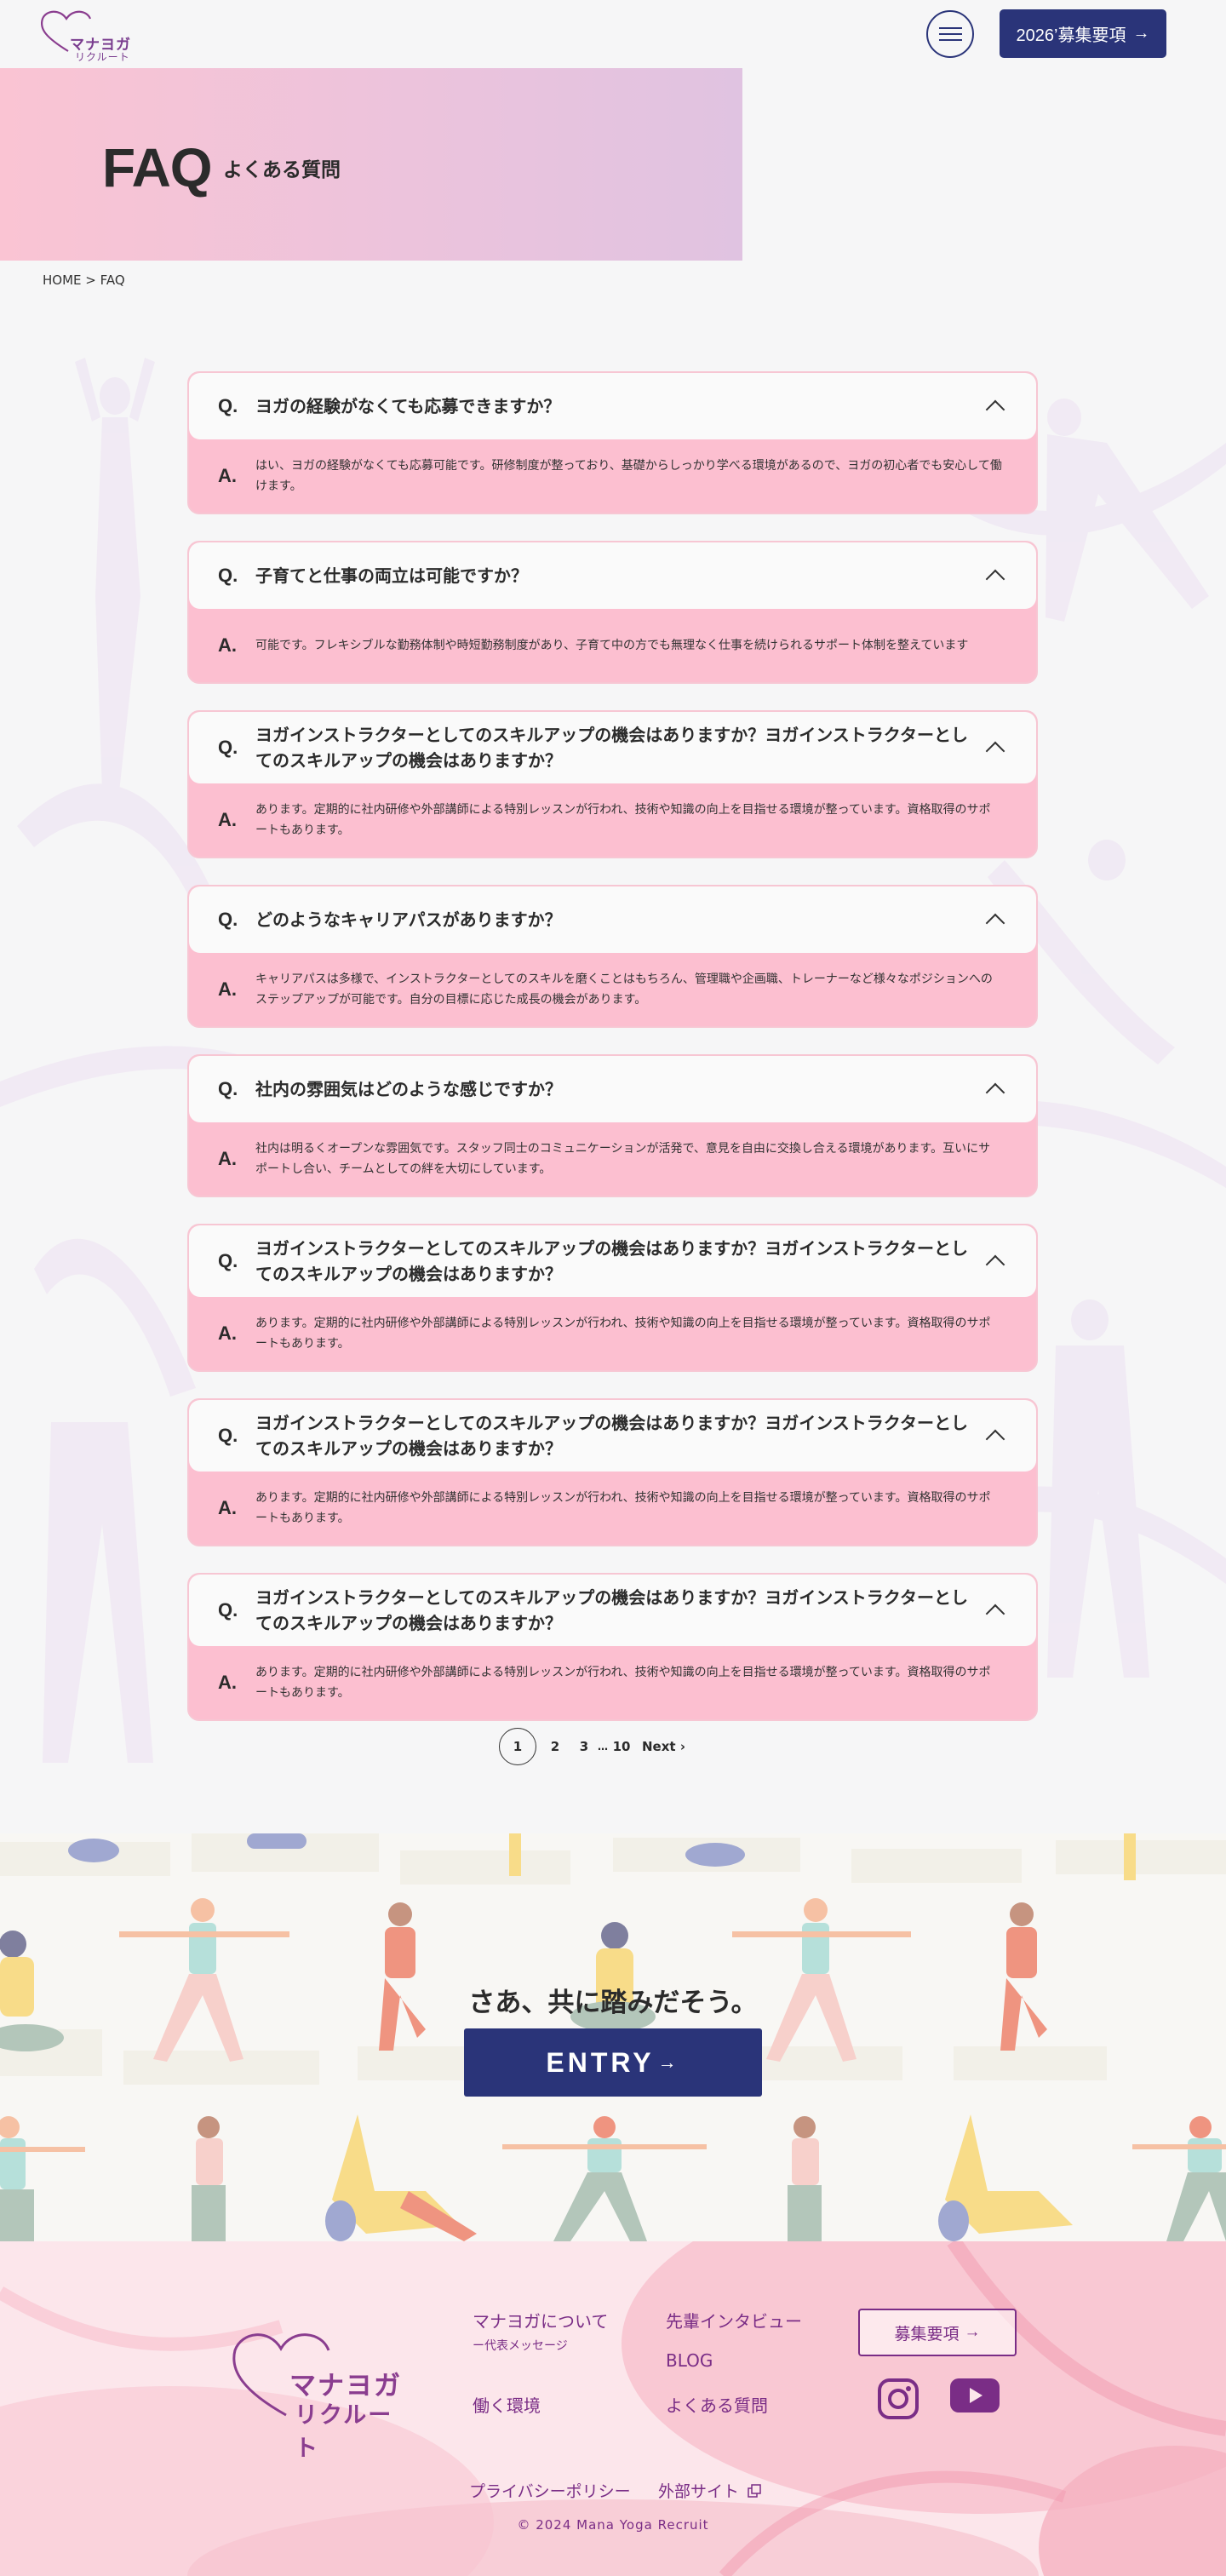  I want to click on pagination-page-3: 3, so click(584, 1746).